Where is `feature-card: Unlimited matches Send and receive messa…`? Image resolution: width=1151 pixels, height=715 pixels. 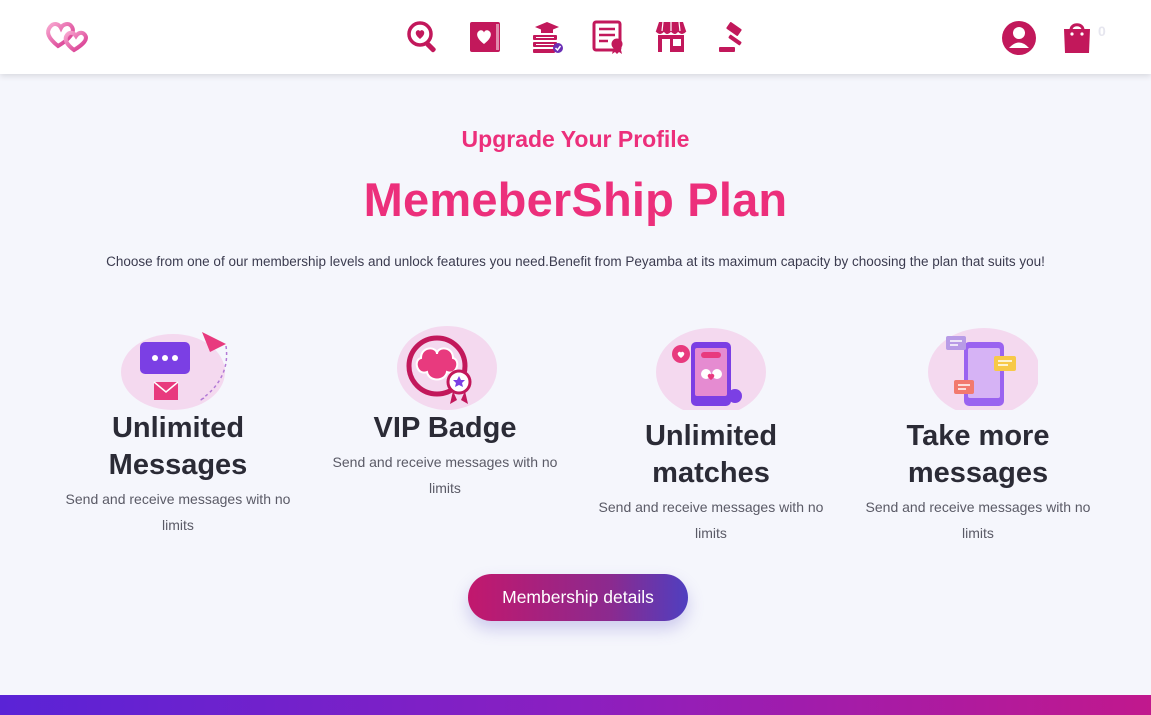 feature-card: Unlimited matches Send and receive messa… is located at coordinates (711, 435).